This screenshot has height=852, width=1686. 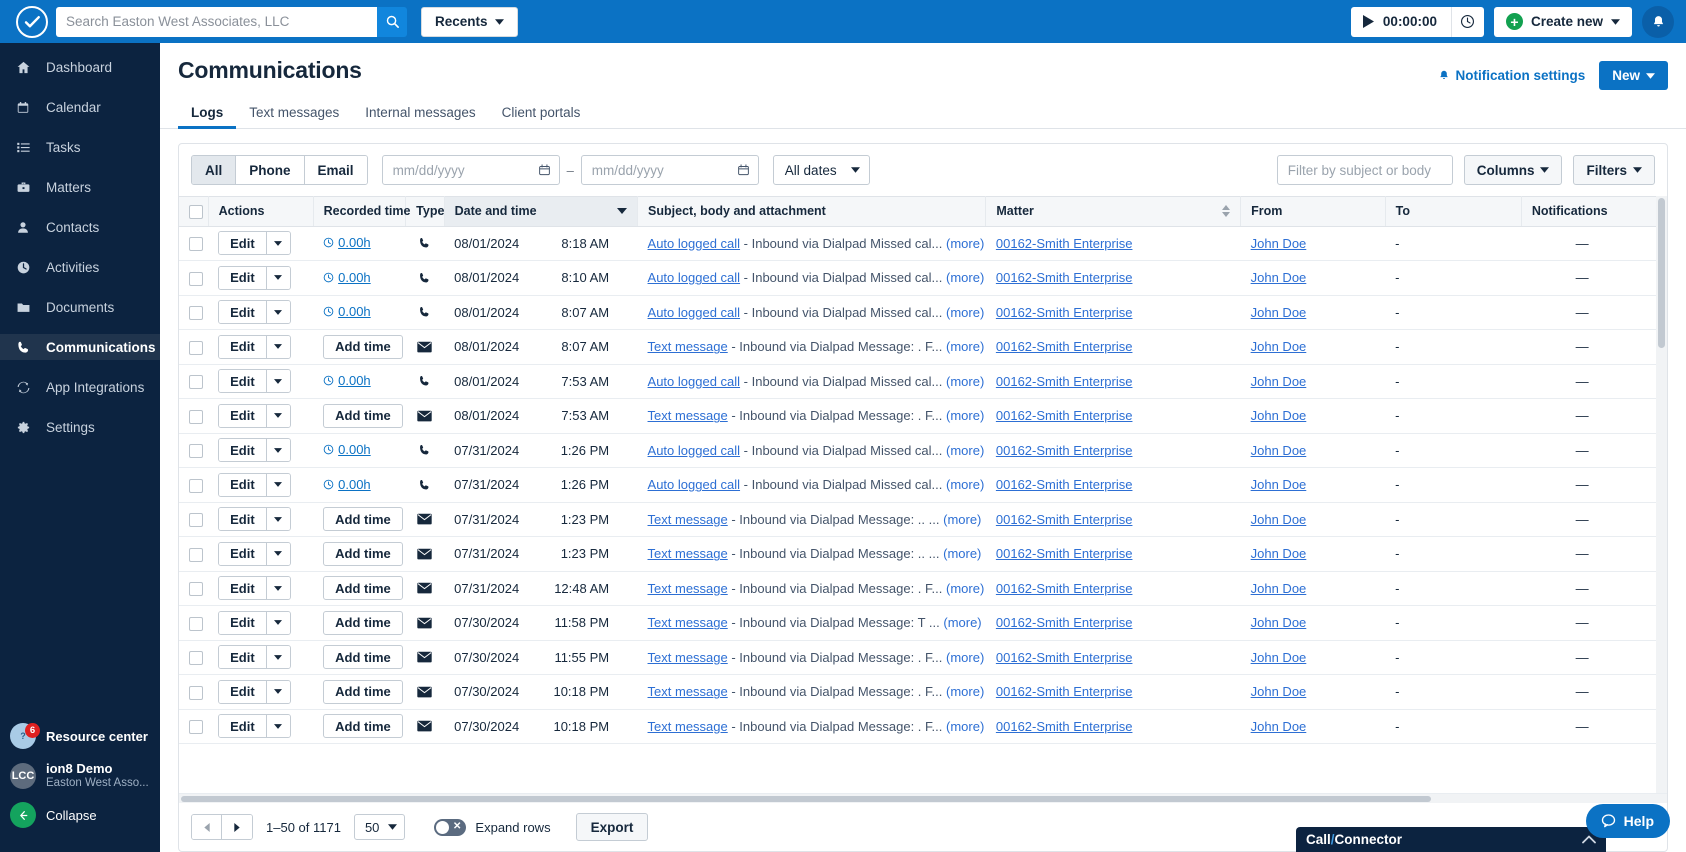 What do you see at coordinates (80, 347) in the screenshot?
I see `sidebar-item-communications: Communications` at bounding box center [80, 347].